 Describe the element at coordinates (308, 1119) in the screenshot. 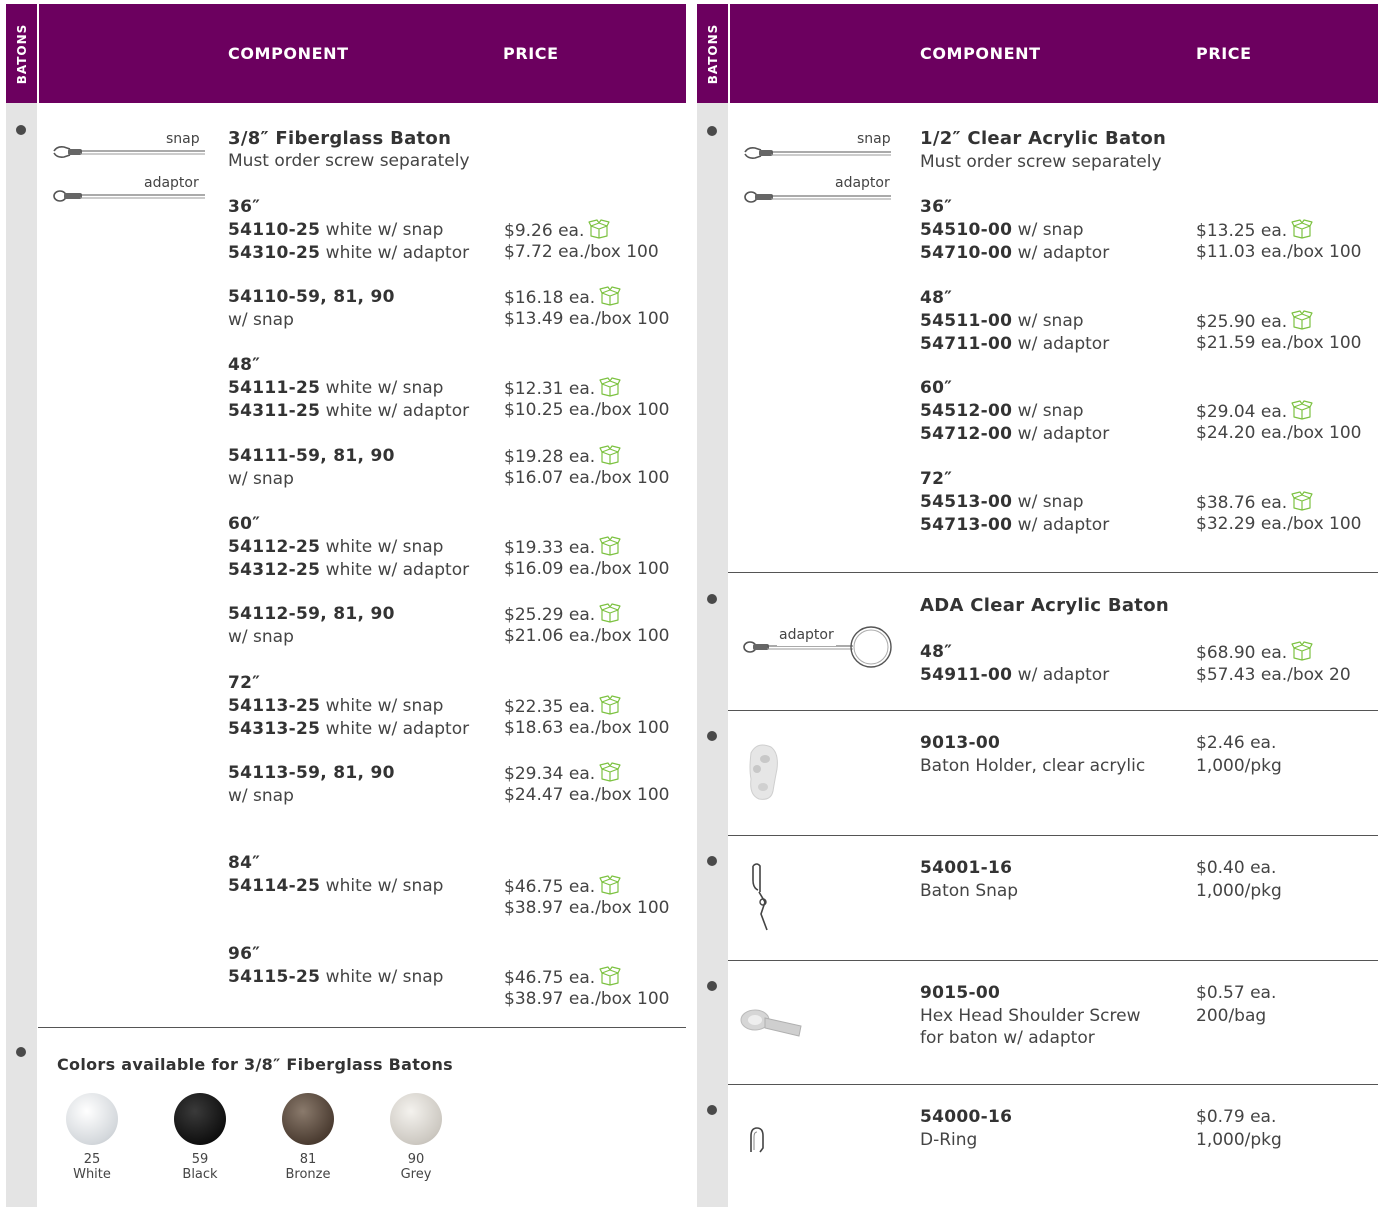

I see `swatch-bronze` at that location.